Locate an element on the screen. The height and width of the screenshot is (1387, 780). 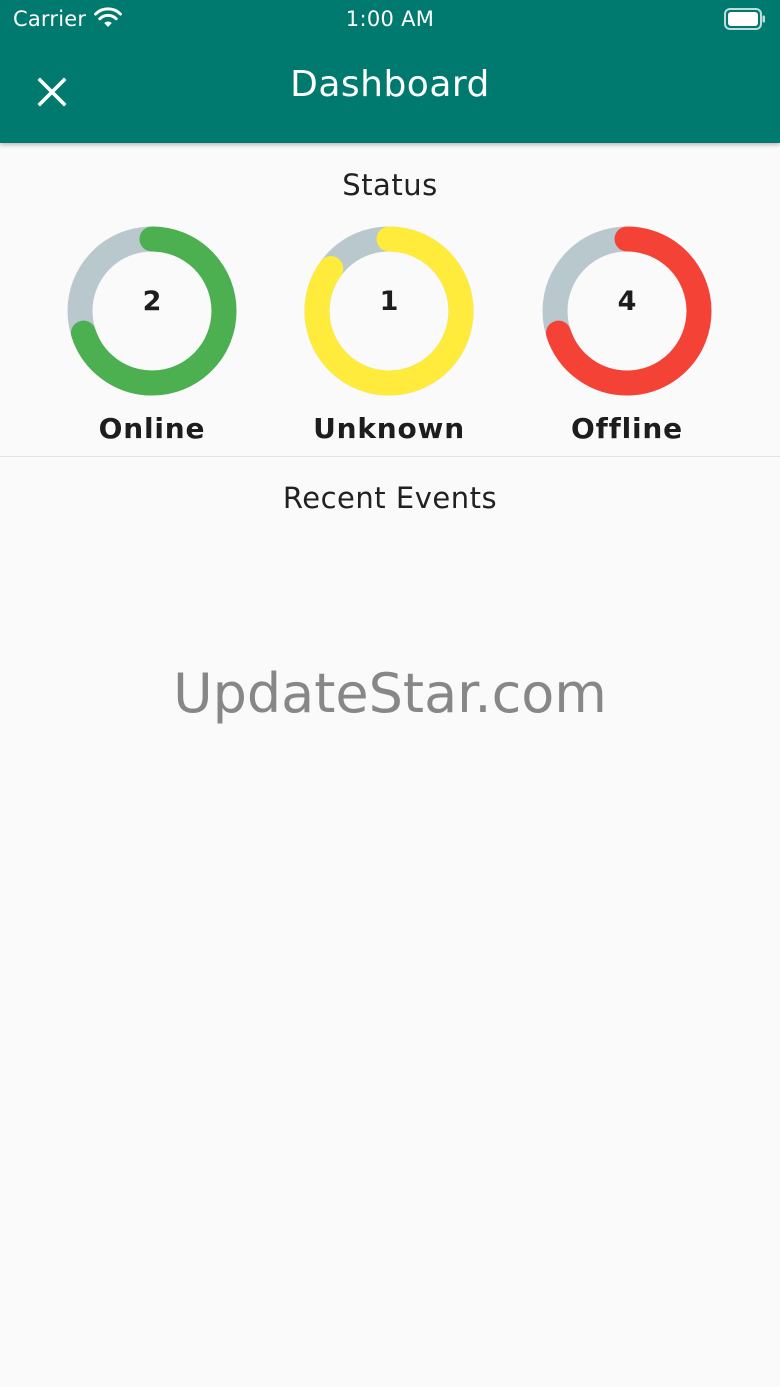
app-bar: Carrier 1:00 AM Dashboard is located at coordinates (390, 71).